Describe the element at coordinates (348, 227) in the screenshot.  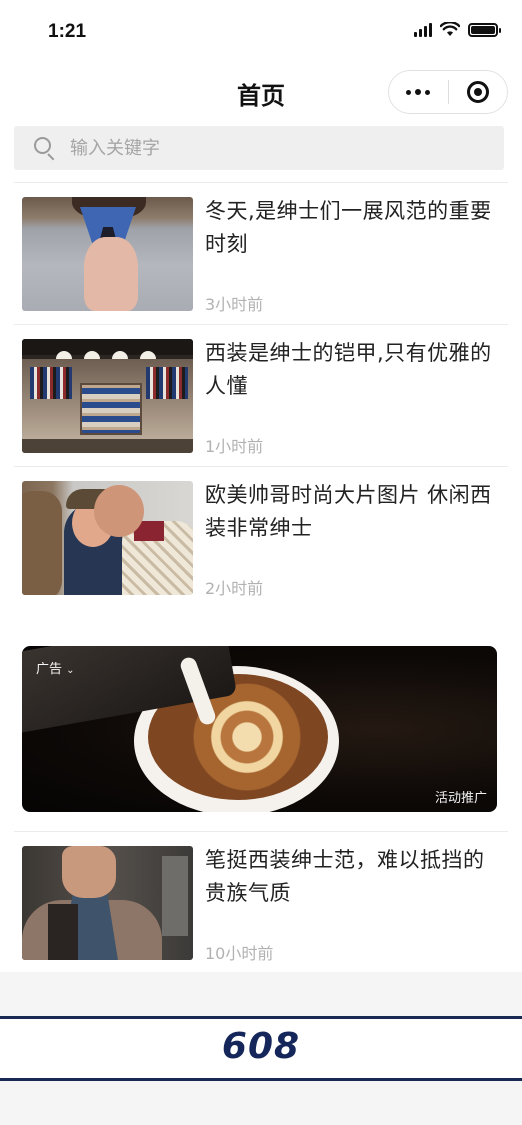
I see `news-title: 冬天,是绅士们一展风范的重要时刻` at that location.